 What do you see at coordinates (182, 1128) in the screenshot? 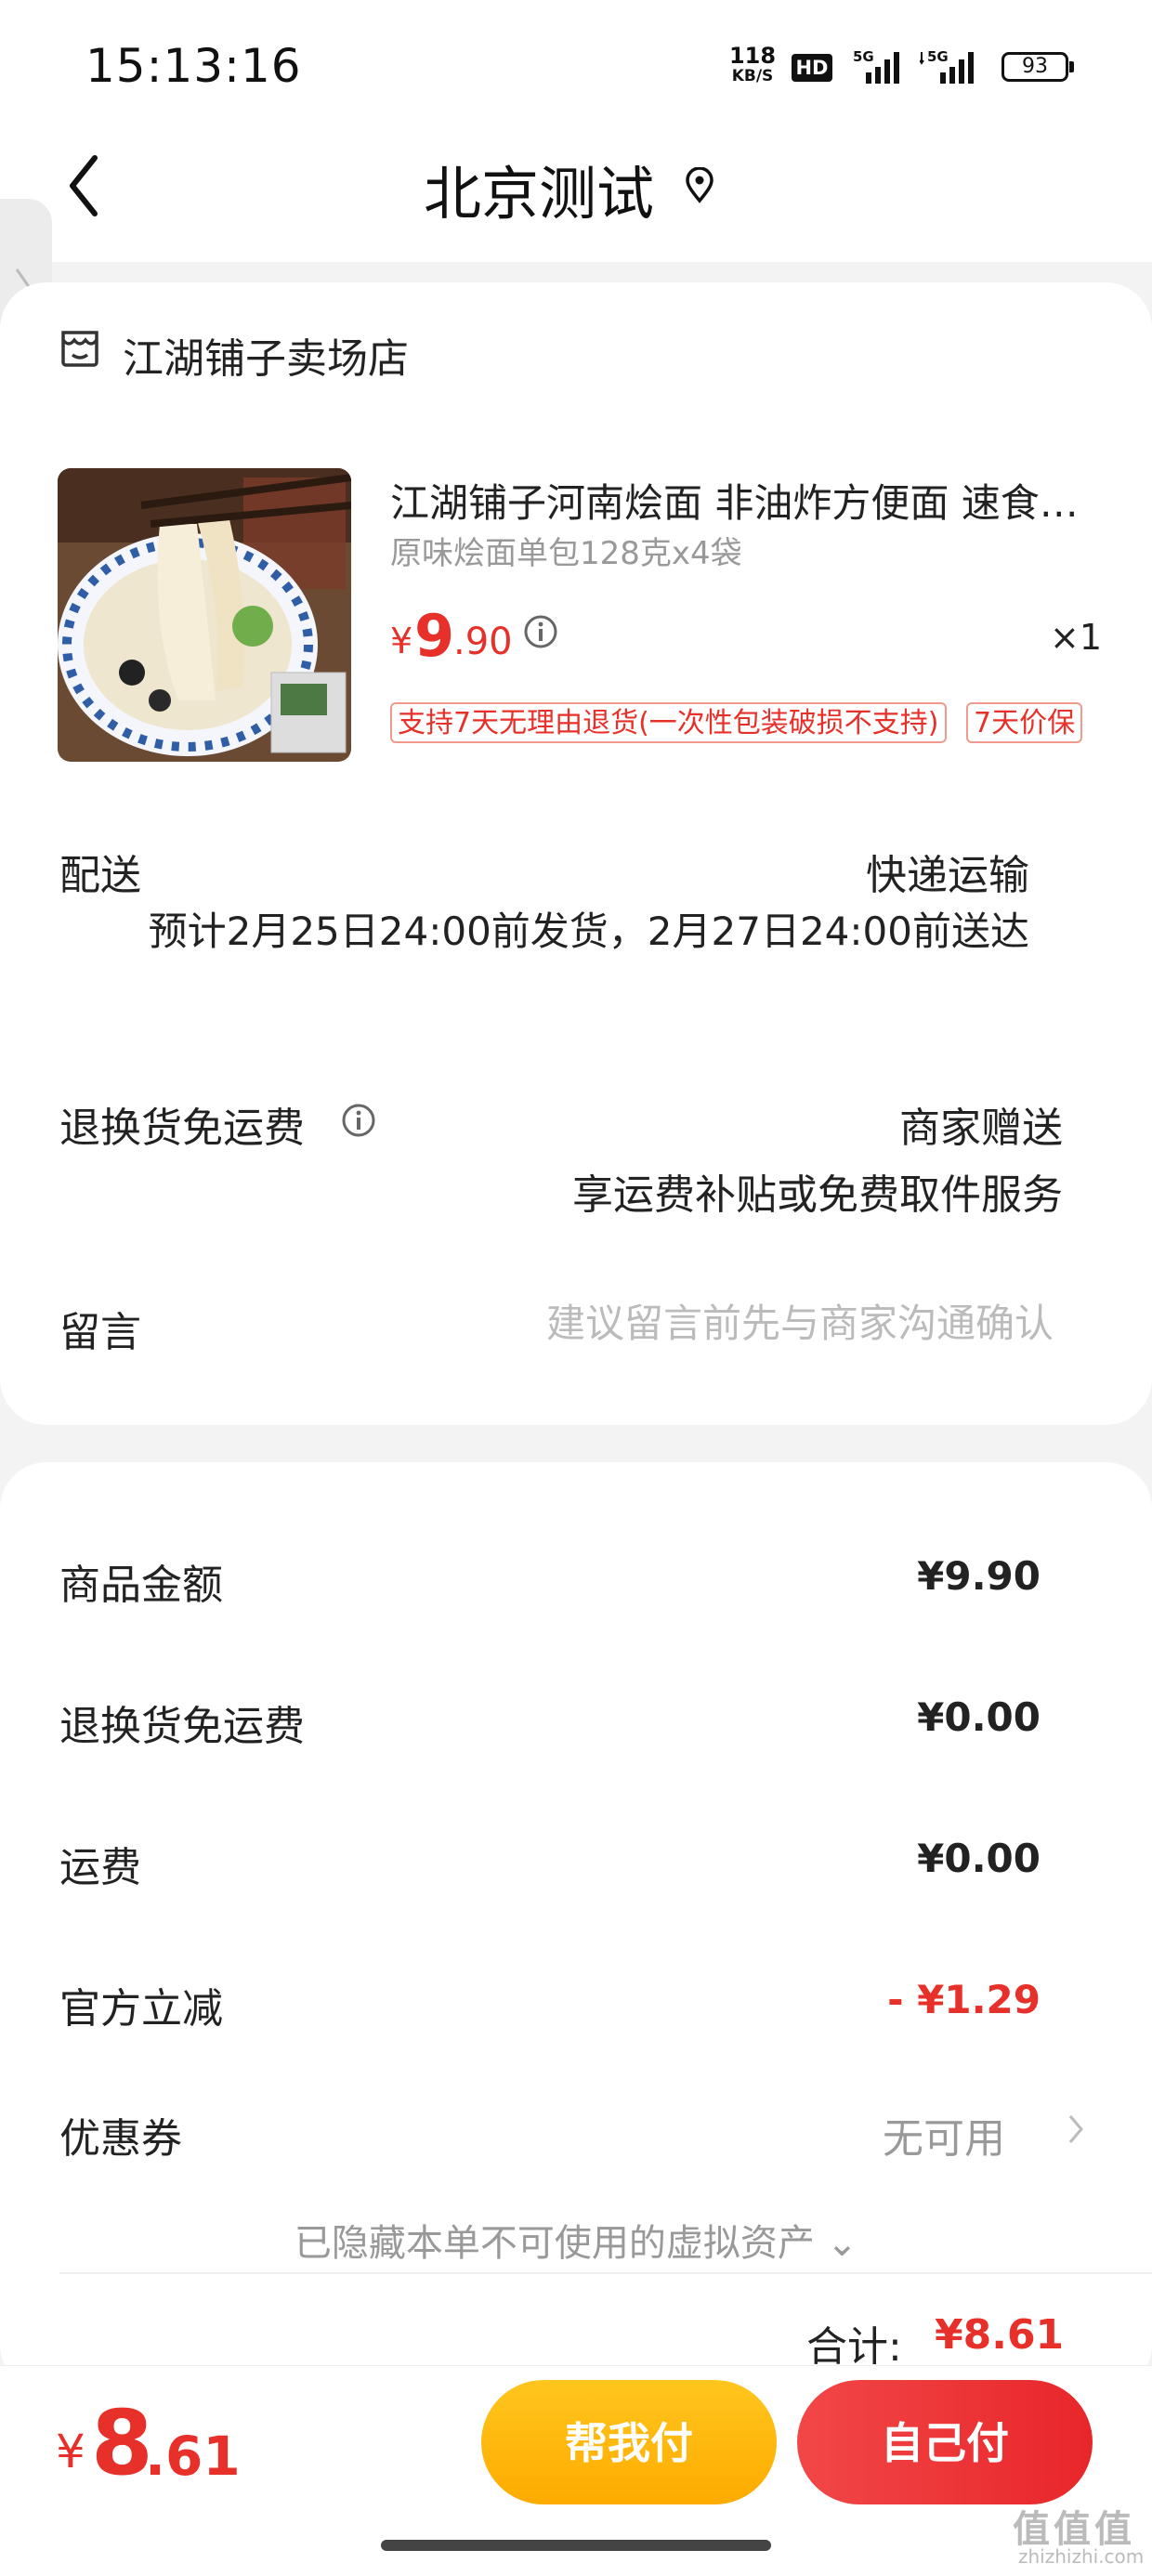
I see `return-shipping-label: 退换货免运费` at bounding box center [182, 1128].